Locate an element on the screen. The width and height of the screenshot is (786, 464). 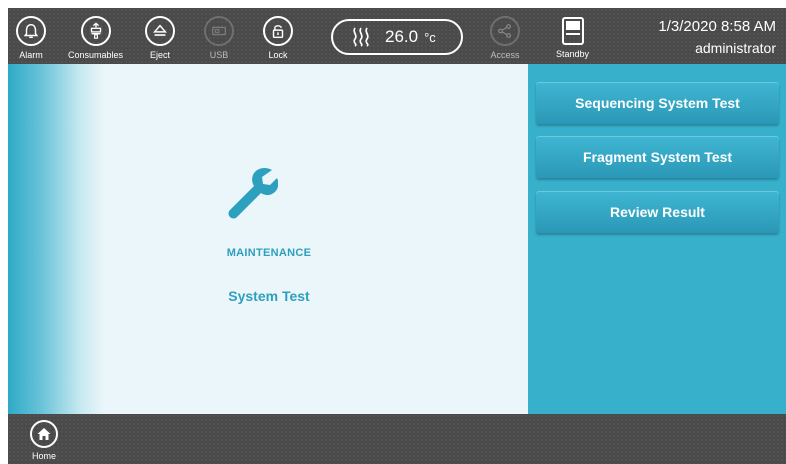
top-toolbar: Alarm Consumables Eject USB Lock 26.0 °c is located at coordinates (397, 36).